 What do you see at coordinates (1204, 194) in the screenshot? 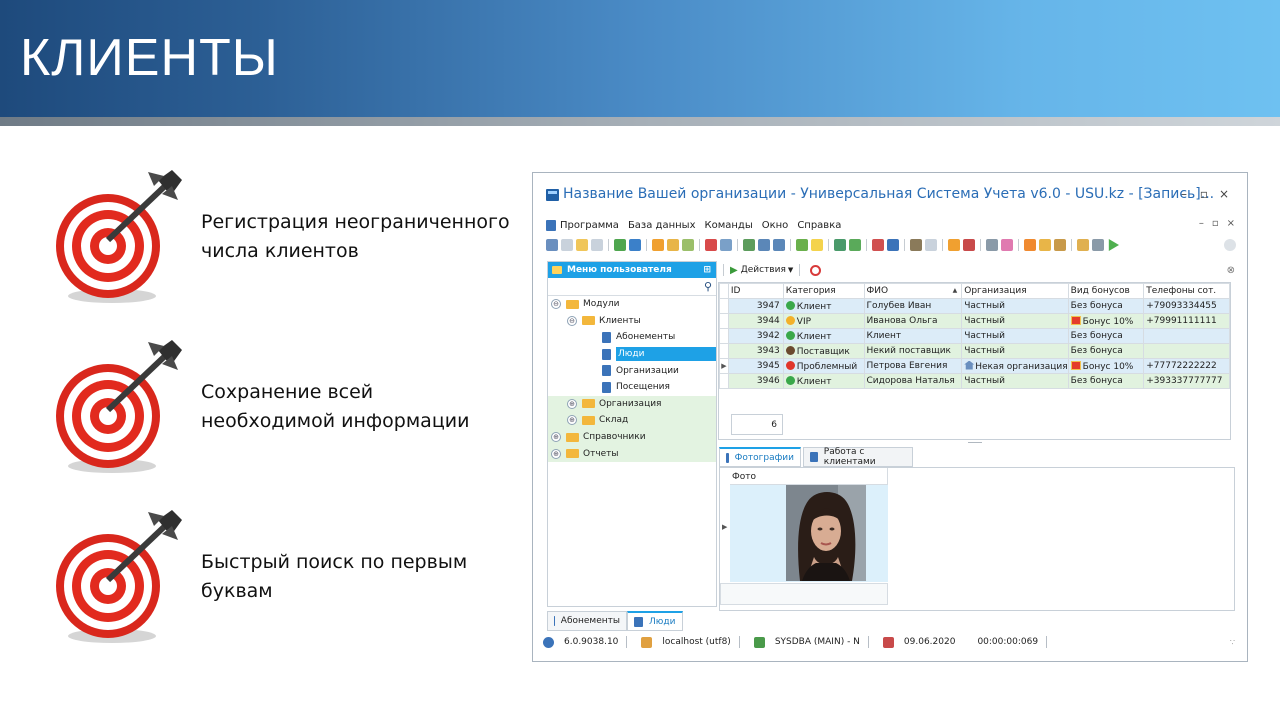
I see `maximize-button: ▫` at bounding box center [1204, 194].